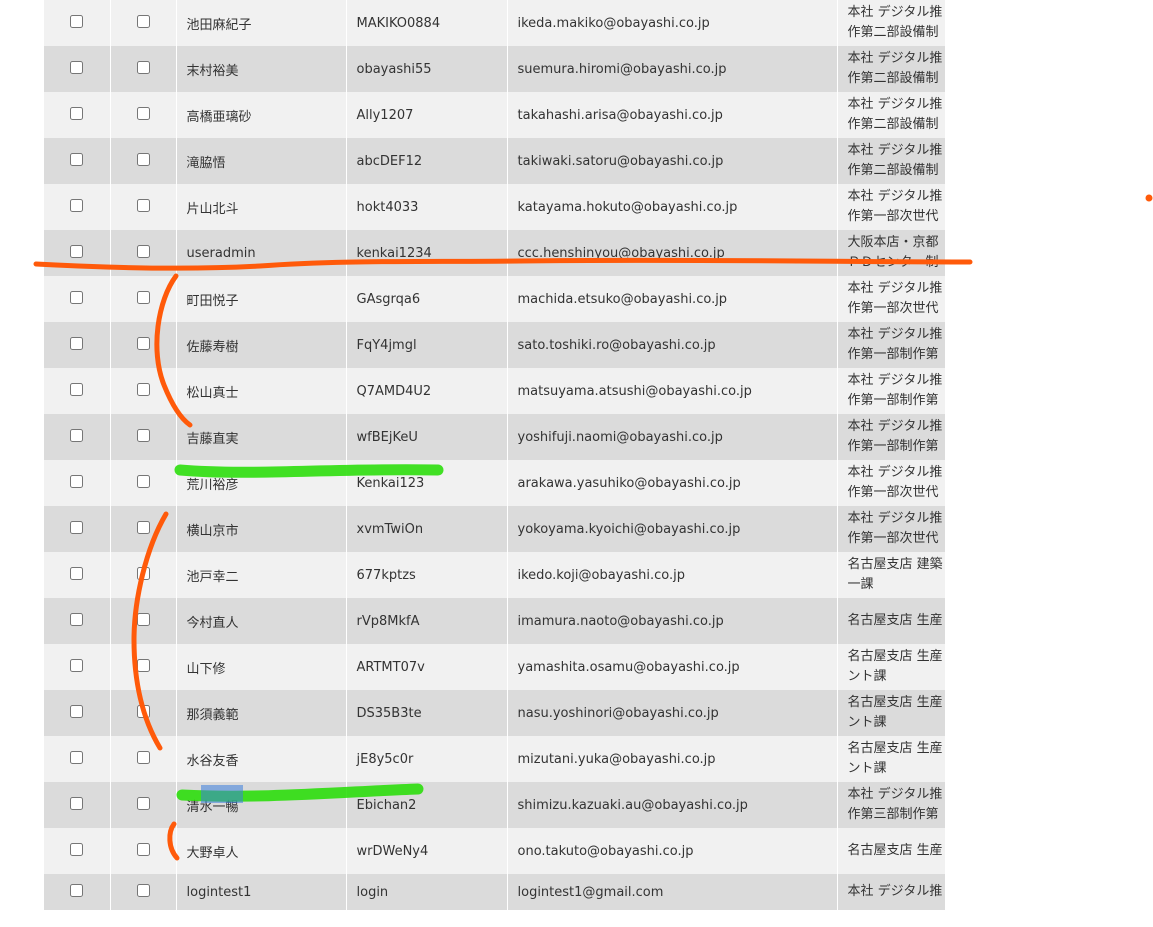  I want to click on orange-dot, so click(1149, 198).